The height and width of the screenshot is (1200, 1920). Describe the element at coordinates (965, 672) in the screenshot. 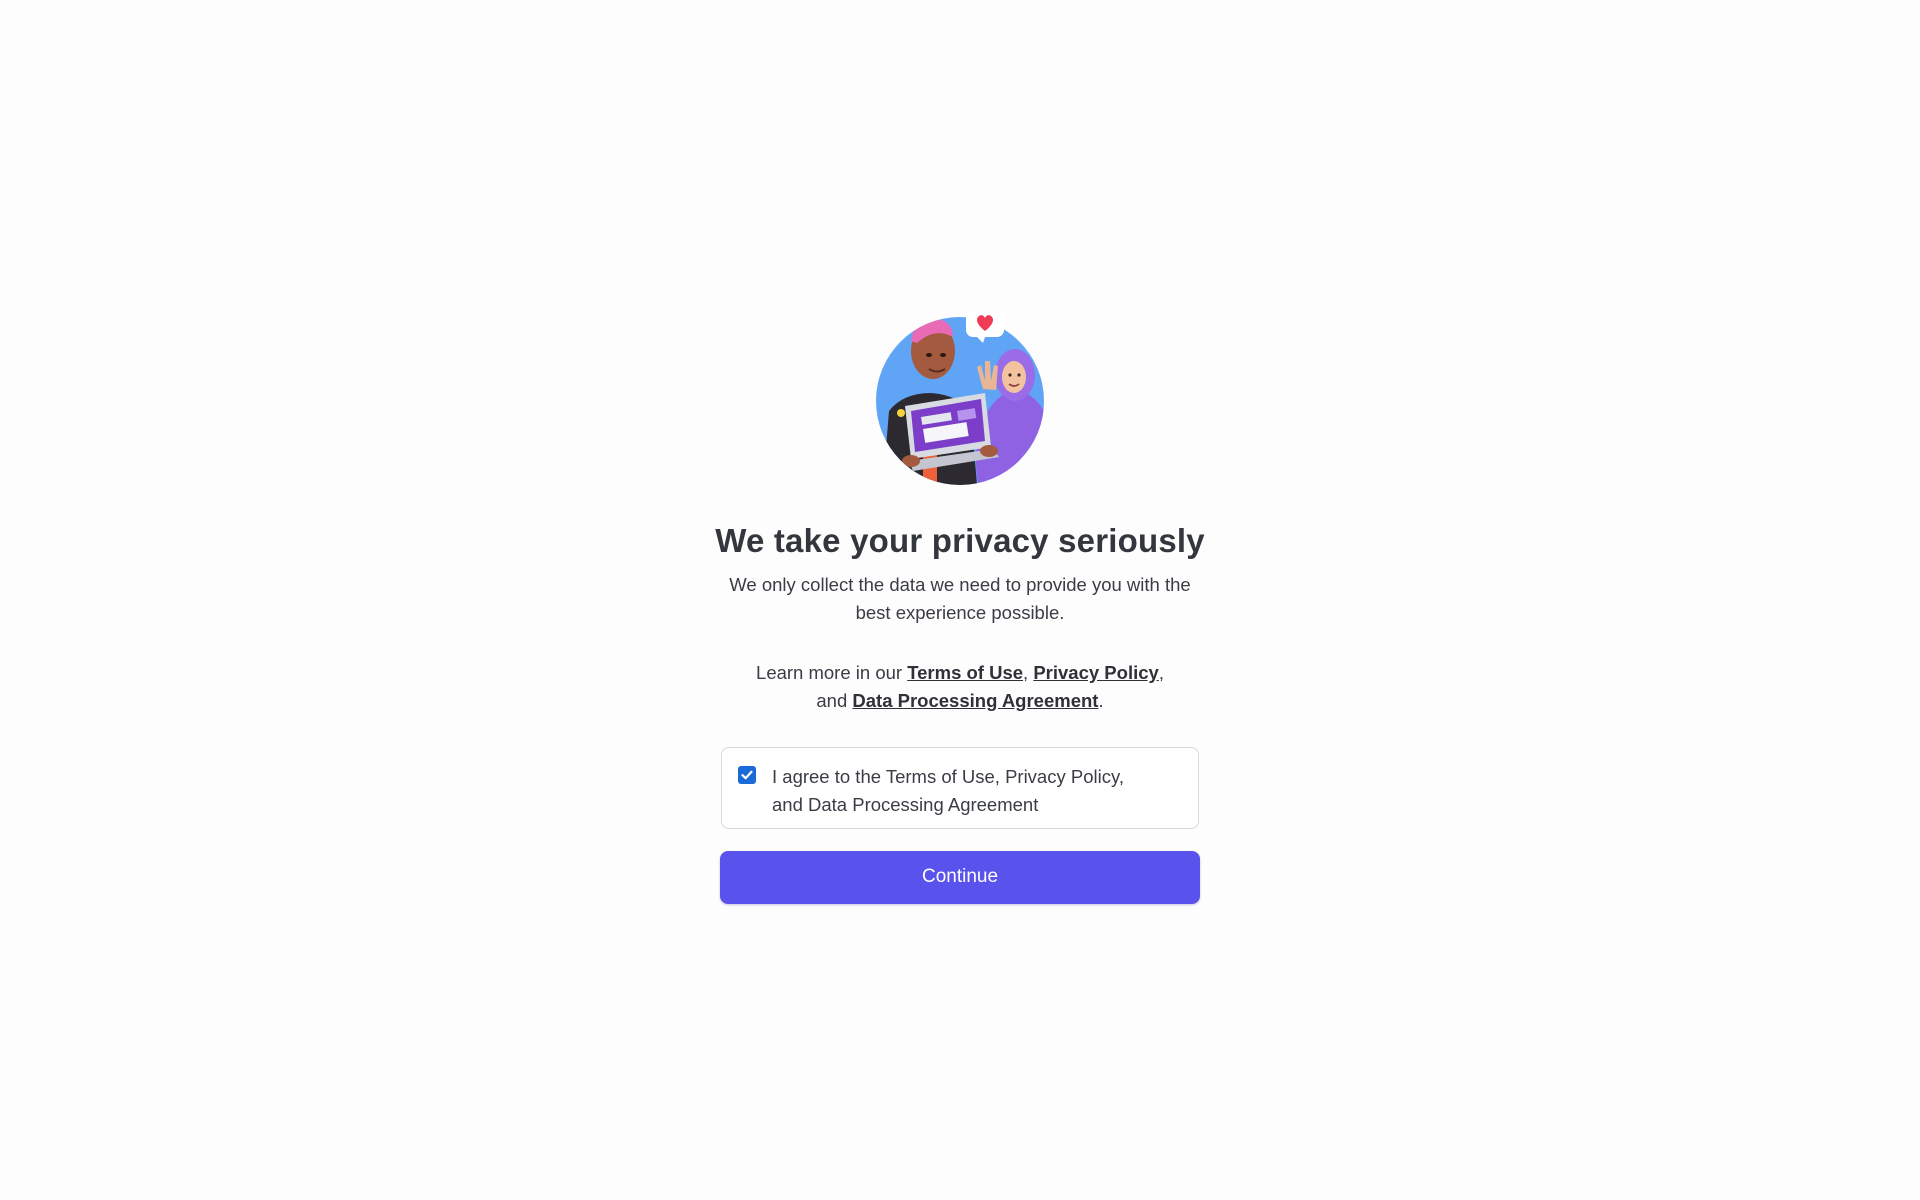

I see `terms-of-use-link: Terms of Use` at that location.